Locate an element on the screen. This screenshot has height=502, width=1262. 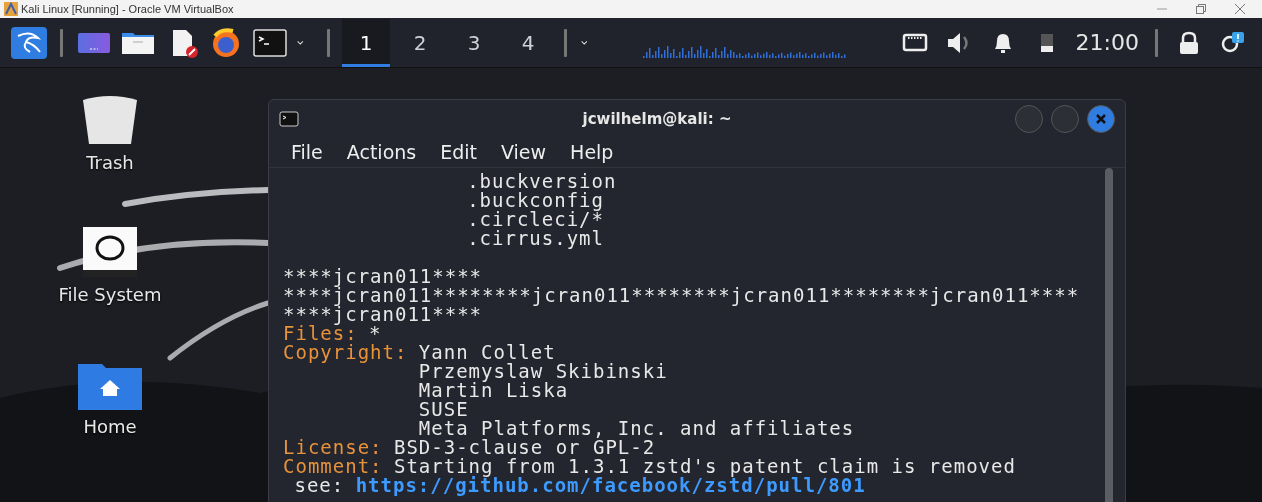
close-button is located at coordinates (1101, 118).